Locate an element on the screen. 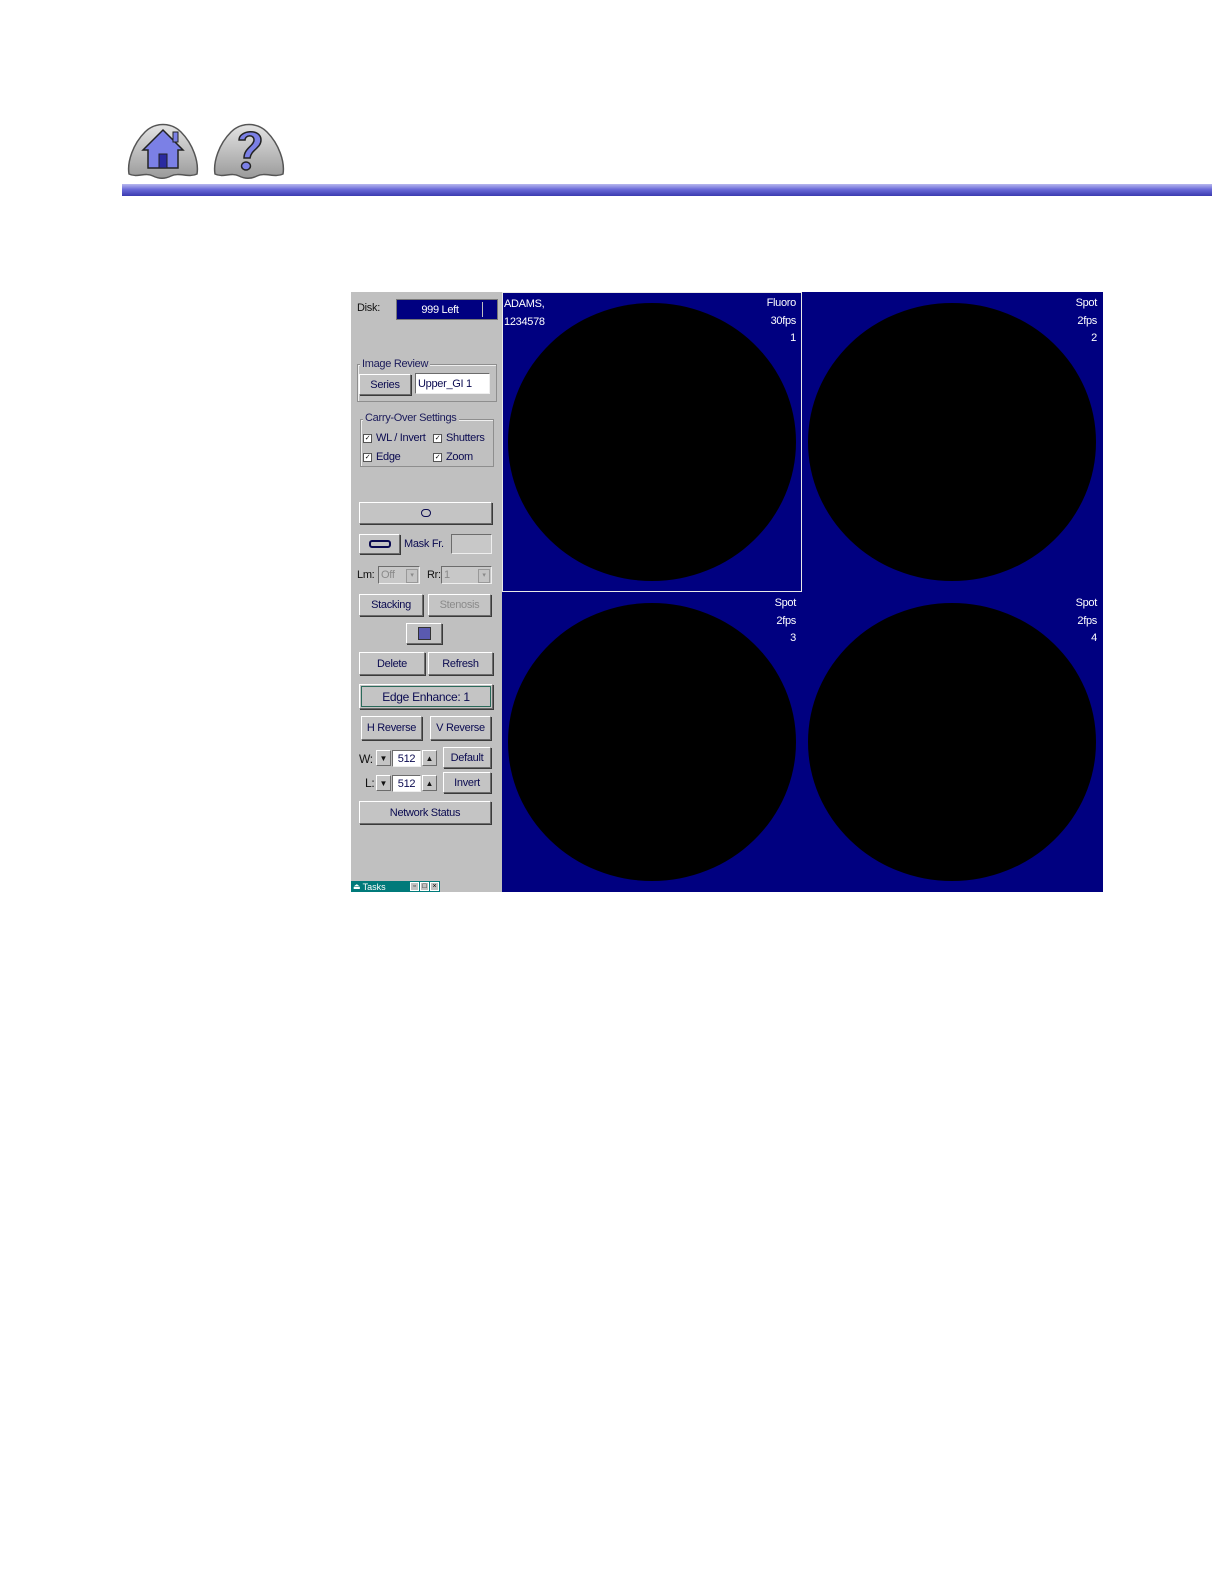 This screenshot has height=1584, width=1224. acquisition-info: Spot 2fps 3 is located at coordinates (785, 621).